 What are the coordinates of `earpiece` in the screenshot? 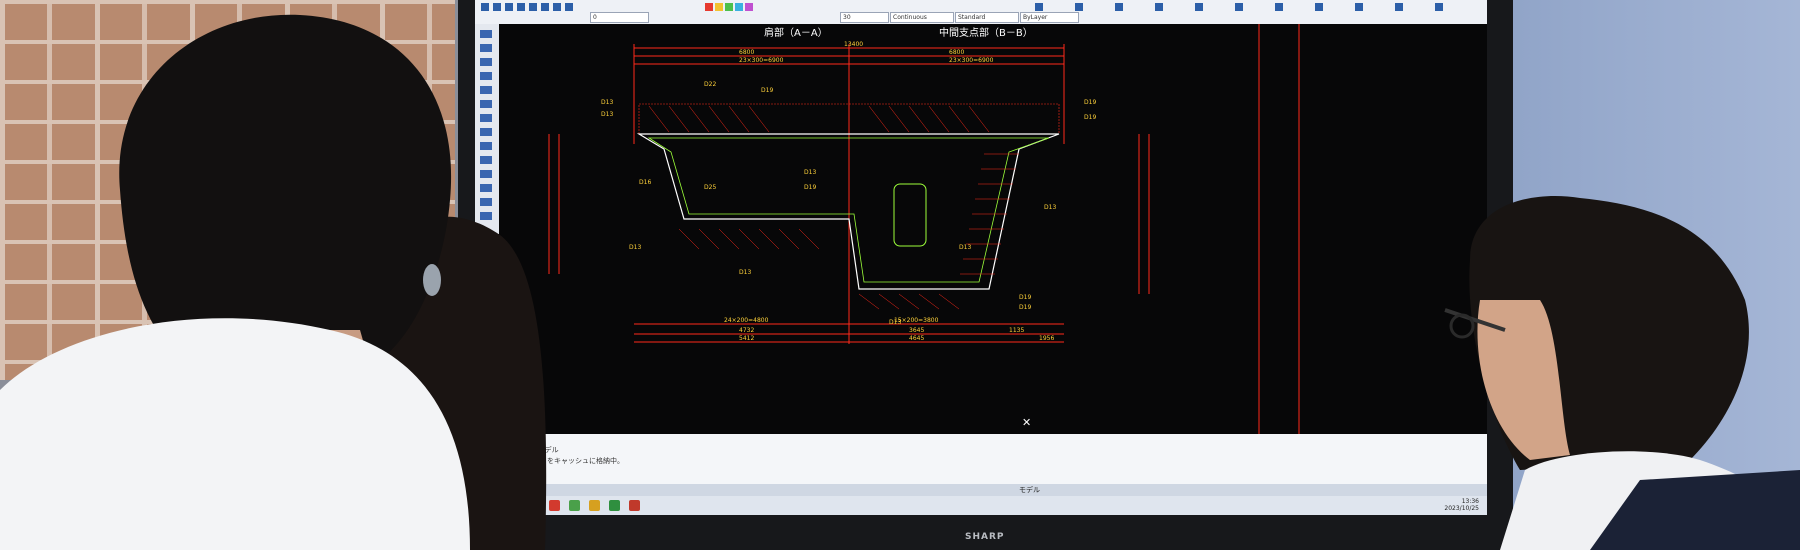 It's located at (432, 280).